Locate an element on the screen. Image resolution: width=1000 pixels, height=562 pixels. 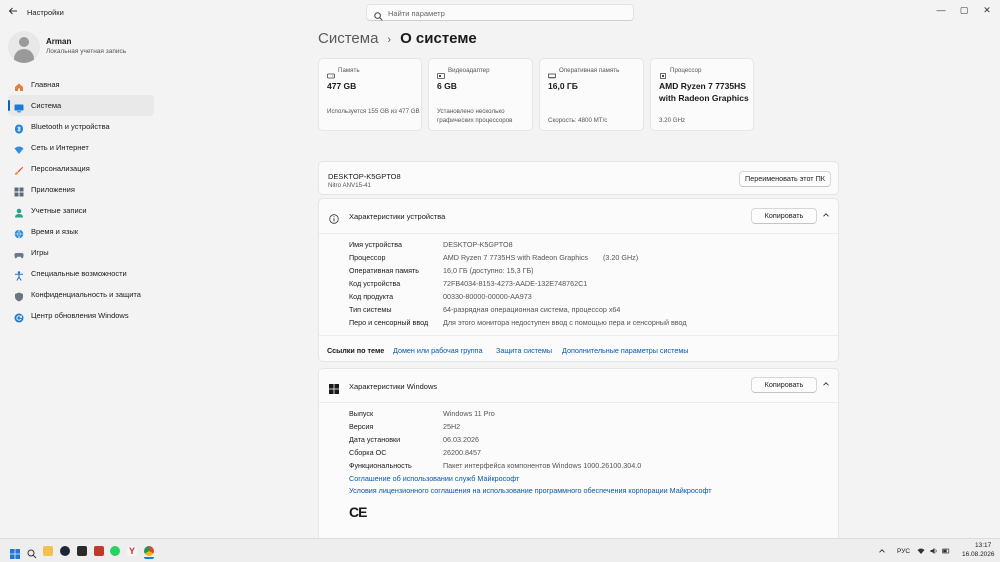
windows-specs-header: Характеристики Windows Копировать is located at coordinates (579, 386).